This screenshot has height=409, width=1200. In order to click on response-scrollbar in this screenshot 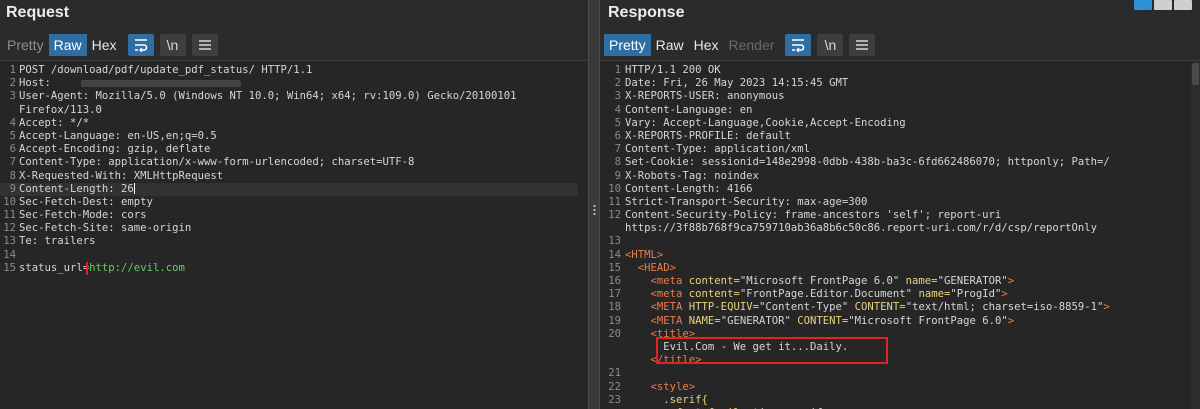, I will do `click(1195, 235)`.